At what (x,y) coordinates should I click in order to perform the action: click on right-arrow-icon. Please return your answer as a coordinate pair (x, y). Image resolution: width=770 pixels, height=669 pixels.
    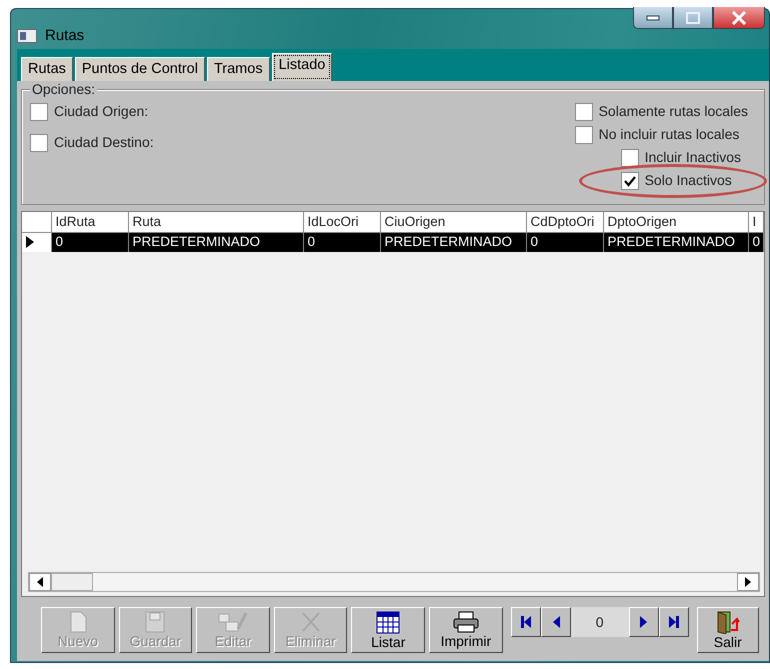
    Looking at the image, I should click on (748, 582).